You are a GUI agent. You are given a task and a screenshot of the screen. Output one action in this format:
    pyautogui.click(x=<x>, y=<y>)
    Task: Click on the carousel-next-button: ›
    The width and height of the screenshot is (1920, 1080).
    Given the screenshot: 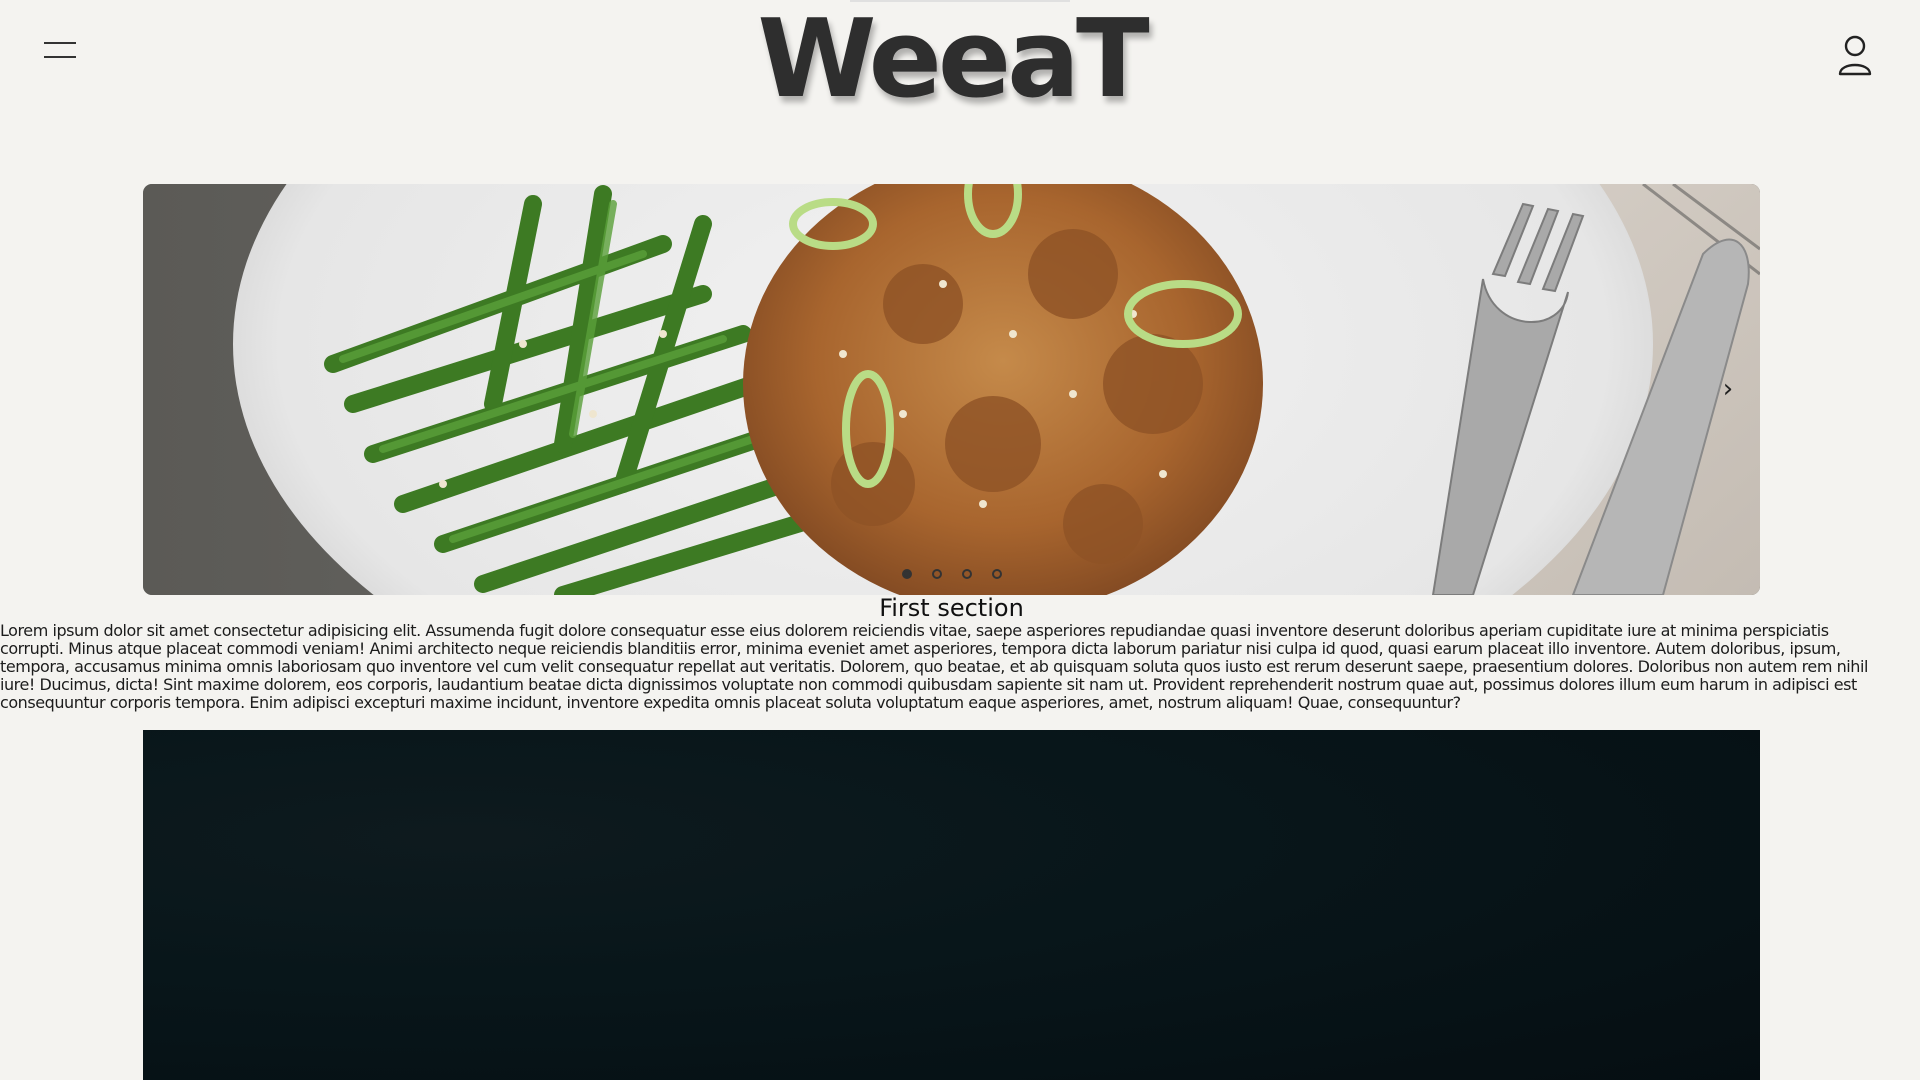 What is the action you would take?
    pyautogui.click(x=1728, y=389)
    